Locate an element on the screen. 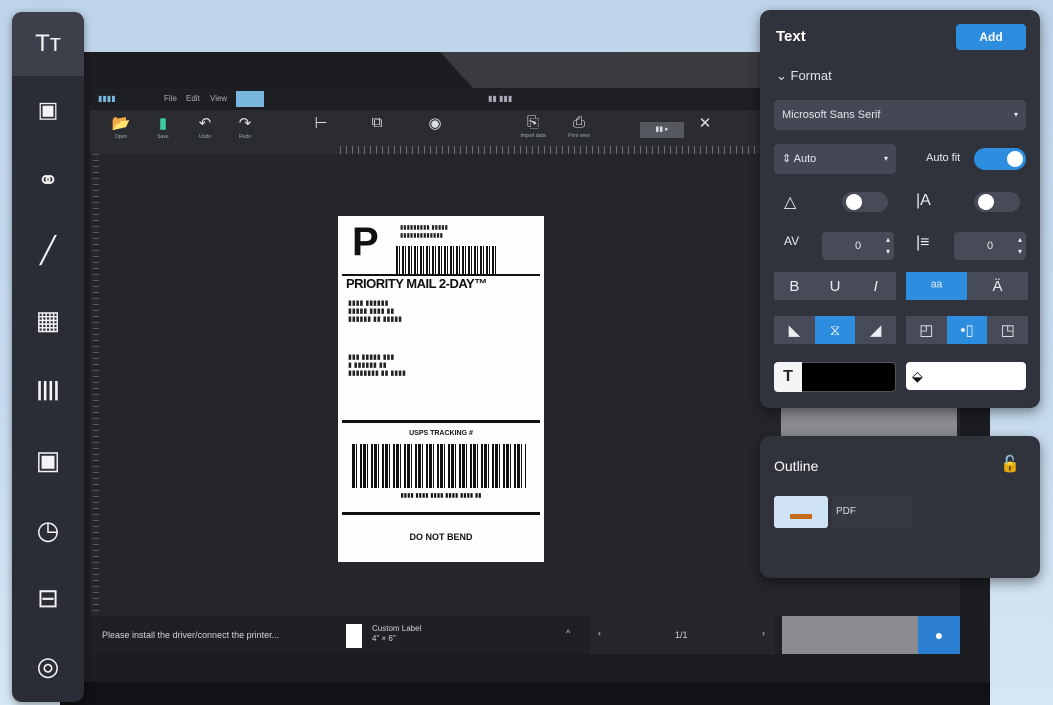 This screenshot has width=1053, height=705. prev-page-button: ‹ is located at coordinates (599, 633).